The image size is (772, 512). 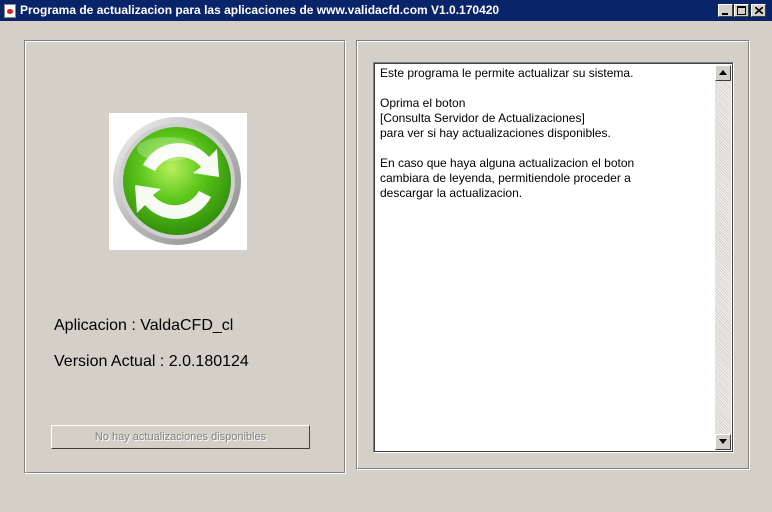 I want to click on arrow-down-icon, so click(x=723, y=441).